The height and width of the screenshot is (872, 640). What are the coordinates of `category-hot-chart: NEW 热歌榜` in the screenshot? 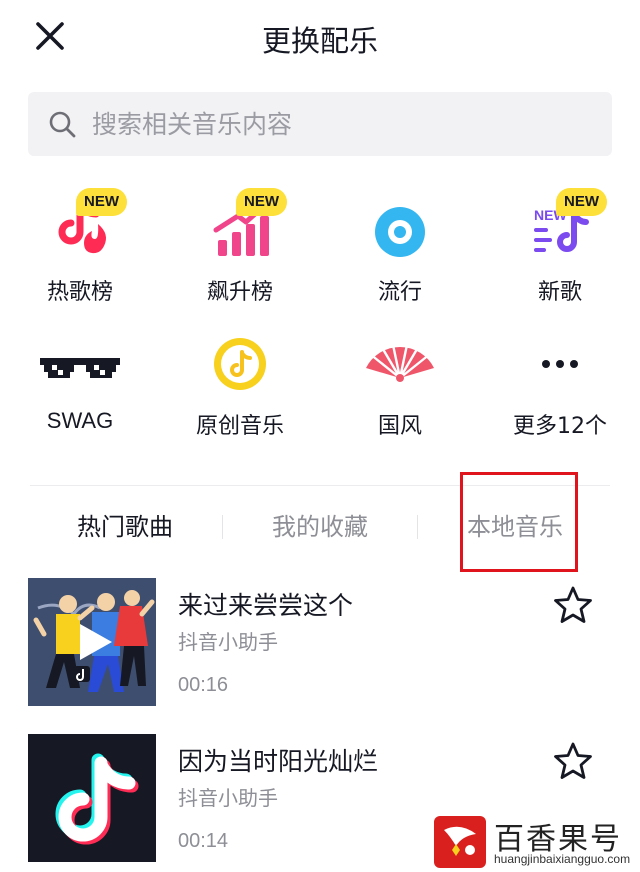 It's located at (80, 248).